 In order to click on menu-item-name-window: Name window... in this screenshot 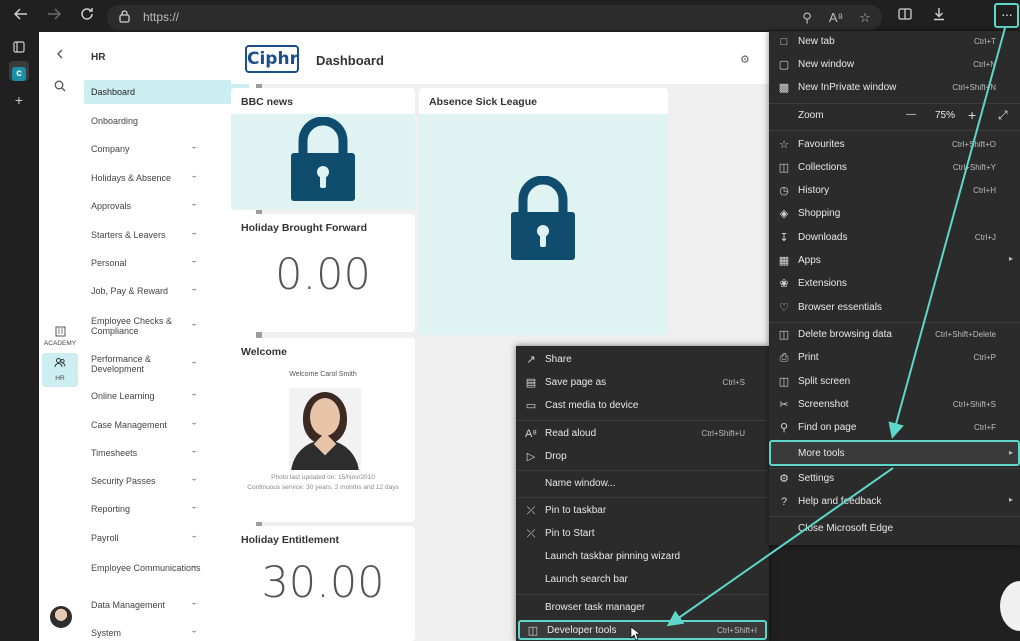, I will do `click(642, 484)`.